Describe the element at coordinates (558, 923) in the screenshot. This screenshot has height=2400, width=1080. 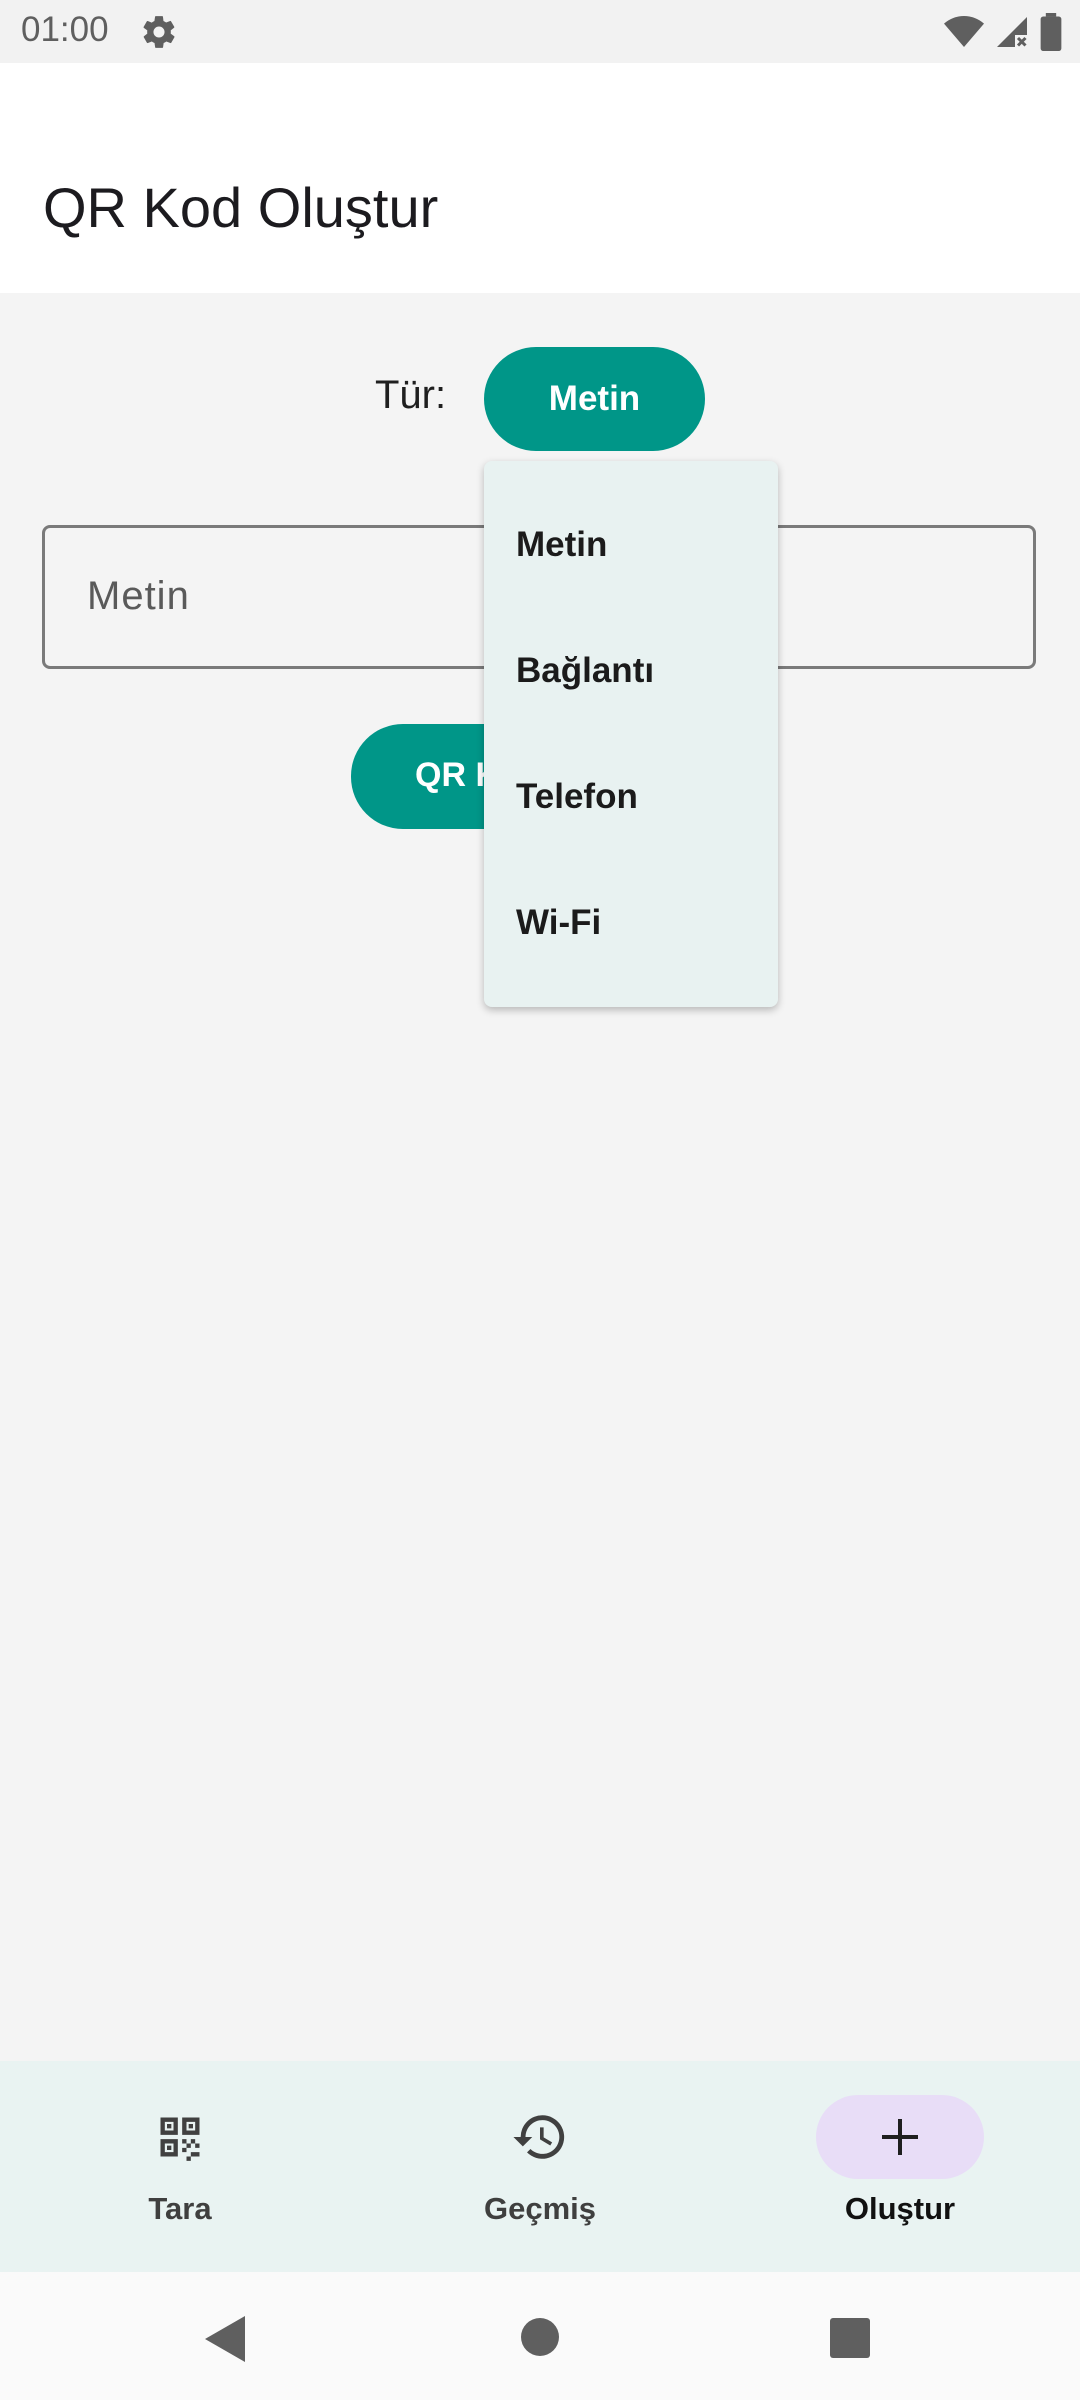
I see `dropdown-item-wifi: Wi-Fi` at that location.